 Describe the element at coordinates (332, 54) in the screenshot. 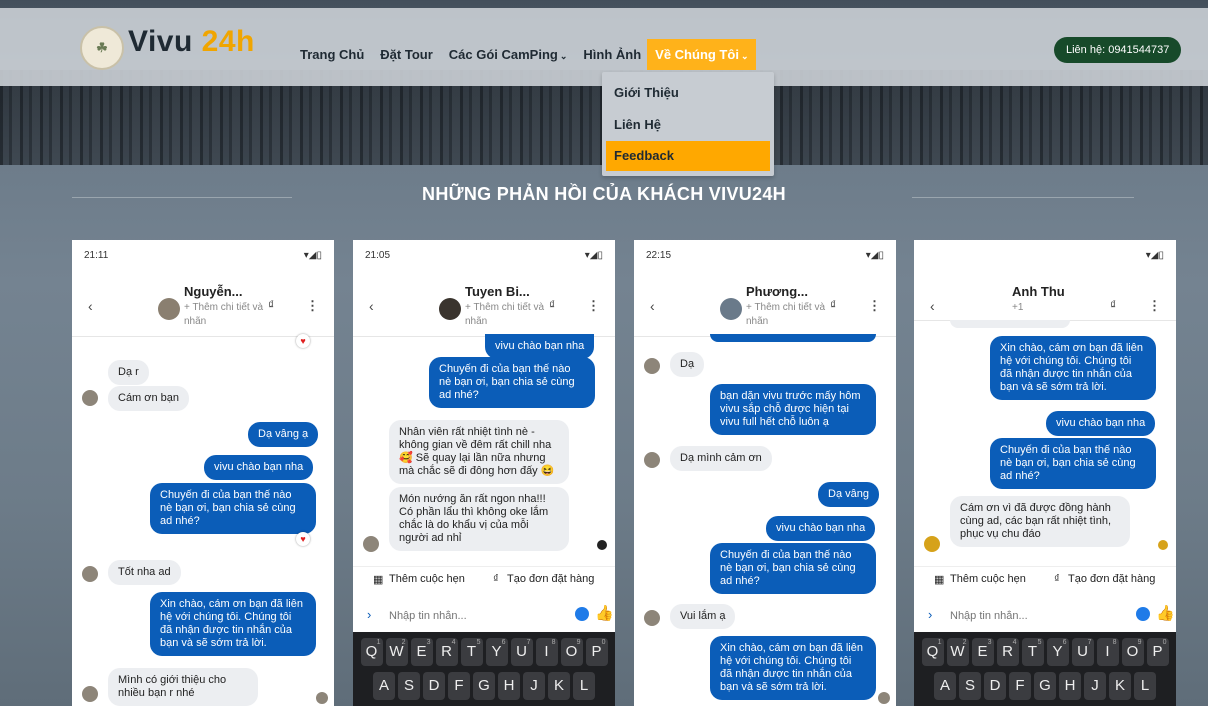

I see `nav-item-home: Trang Chủ` at that location.